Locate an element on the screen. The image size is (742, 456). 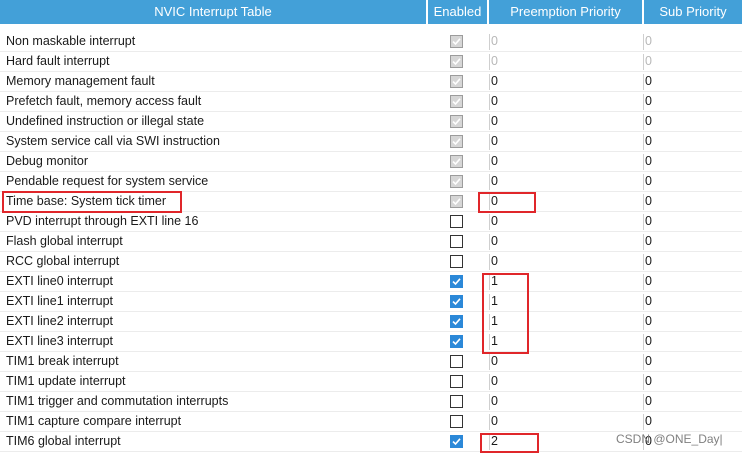
table-row: Time base: System tick timer 0 0 is located at coordinates (371, 202).